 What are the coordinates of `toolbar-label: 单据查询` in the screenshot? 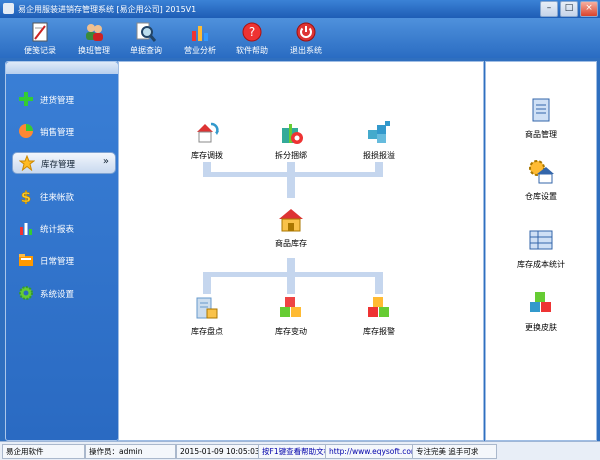 It's located at (146, 50).